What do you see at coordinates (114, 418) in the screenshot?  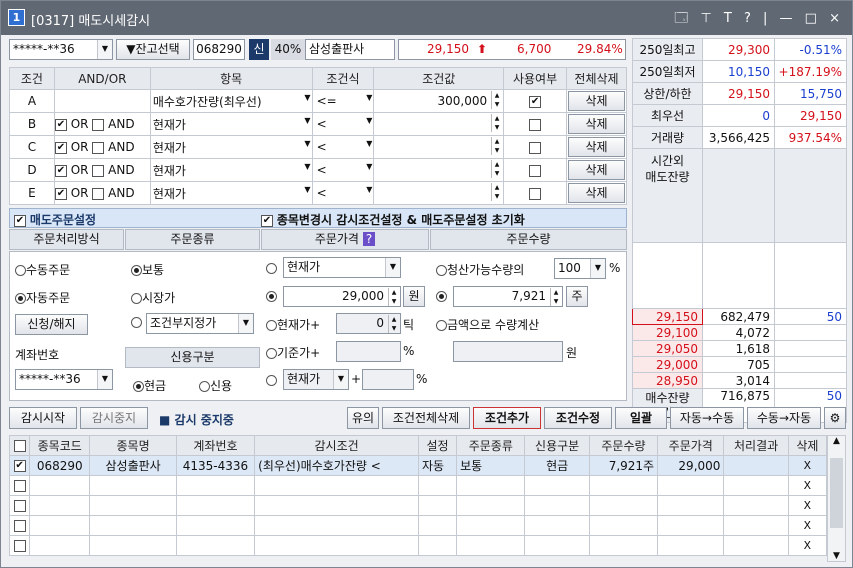 I see `stop-monitor-button: 감시중지` at bounding box center [114, 418].